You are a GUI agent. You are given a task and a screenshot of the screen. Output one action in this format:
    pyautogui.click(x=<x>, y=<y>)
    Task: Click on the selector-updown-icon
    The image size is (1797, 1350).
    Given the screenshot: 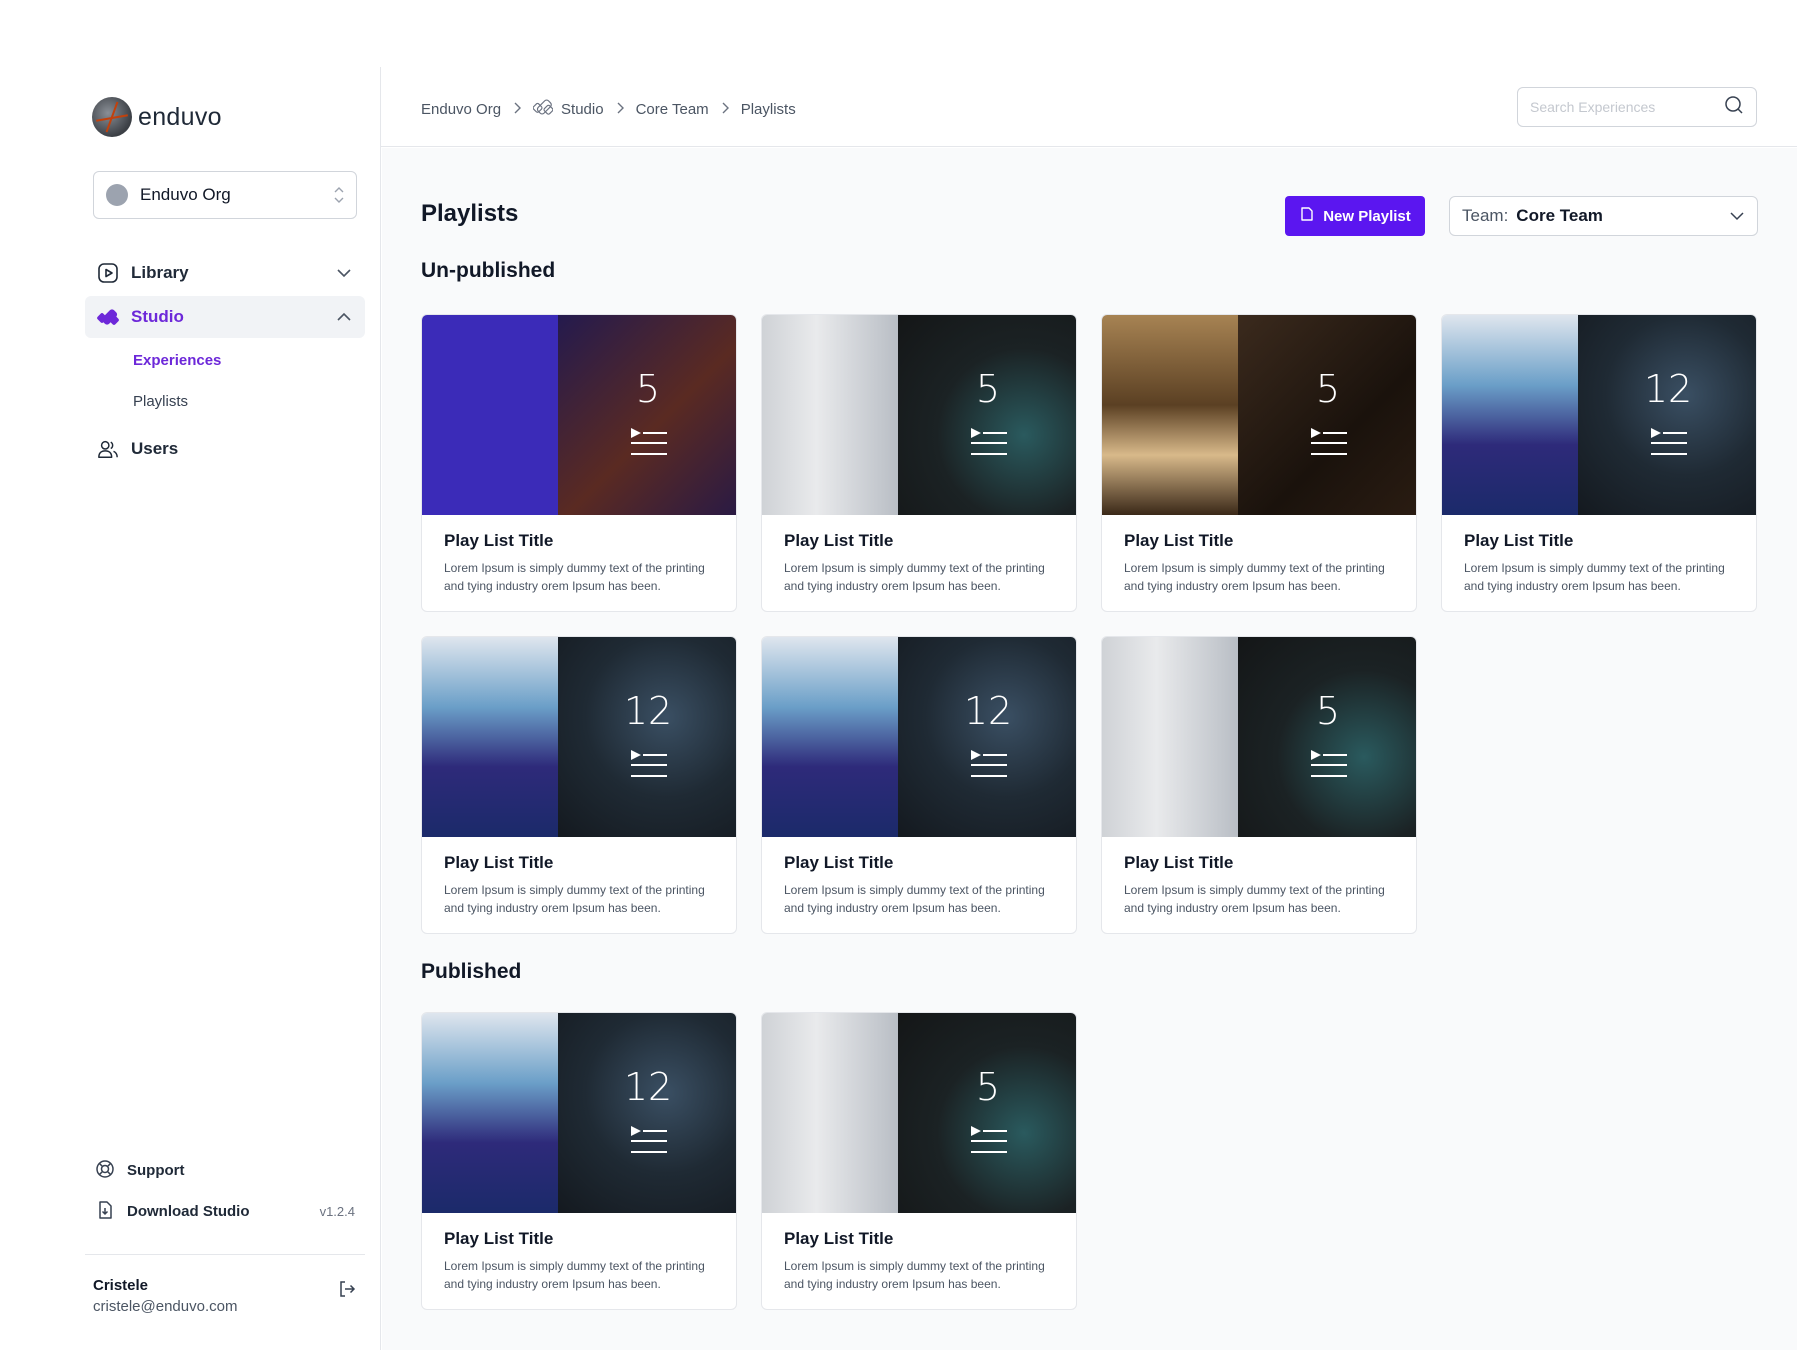 What is the action you would take?
    pyautogui.click(x=339, y=195)
    